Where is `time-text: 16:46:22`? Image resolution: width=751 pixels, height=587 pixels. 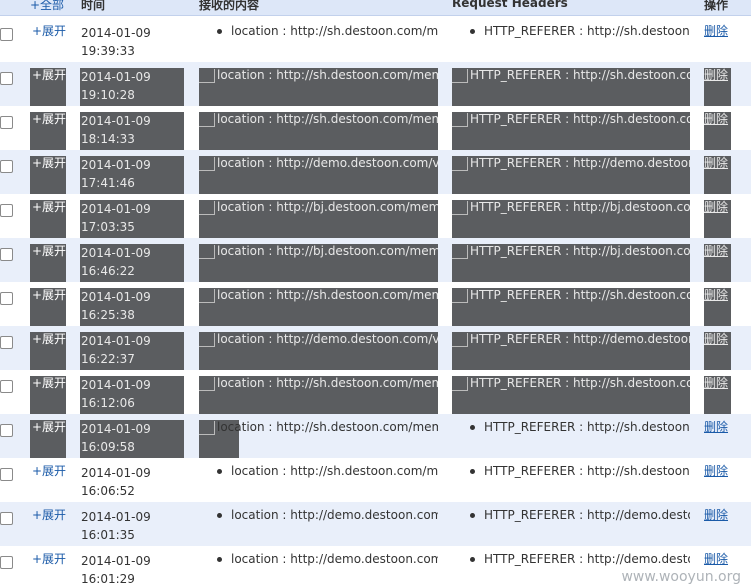 time-text: 16:46:22 is located at coordinates (108, 271).